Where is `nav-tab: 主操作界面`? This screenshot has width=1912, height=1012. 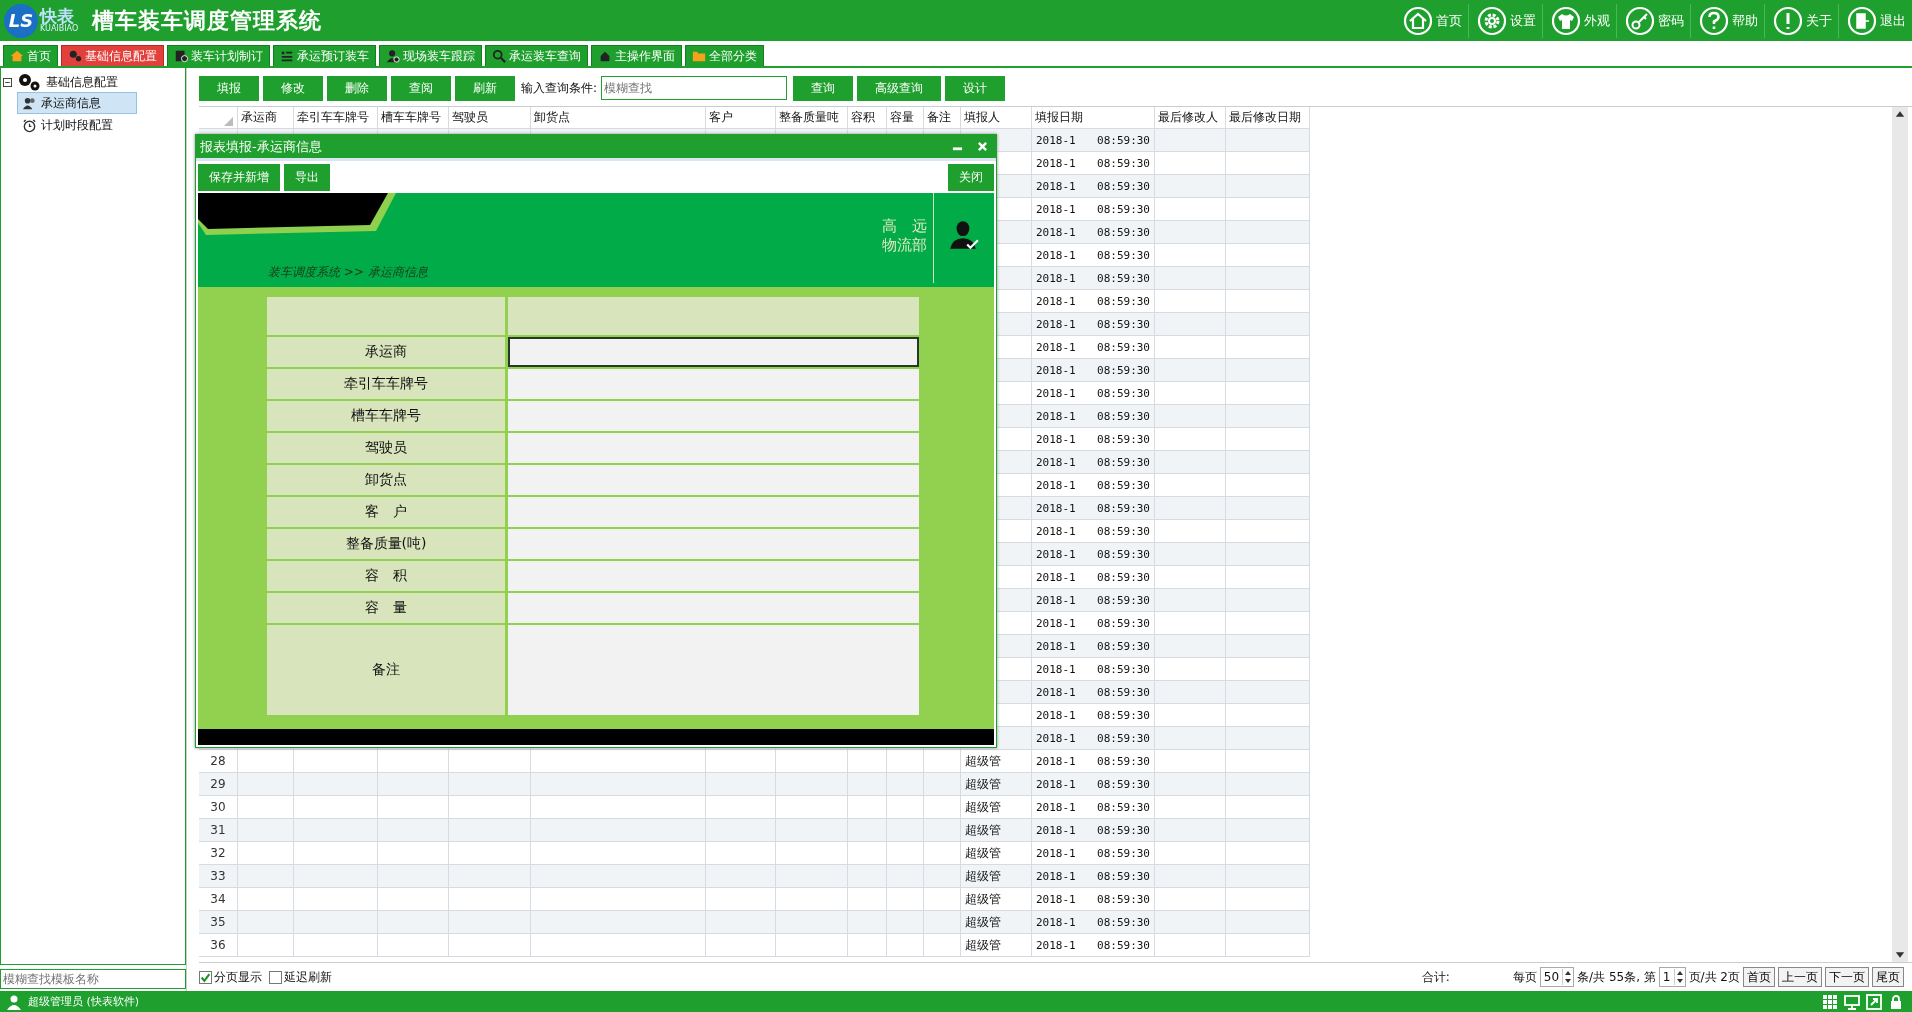 nav-tab: 主操作界面 is located at coordinates (636, 55).